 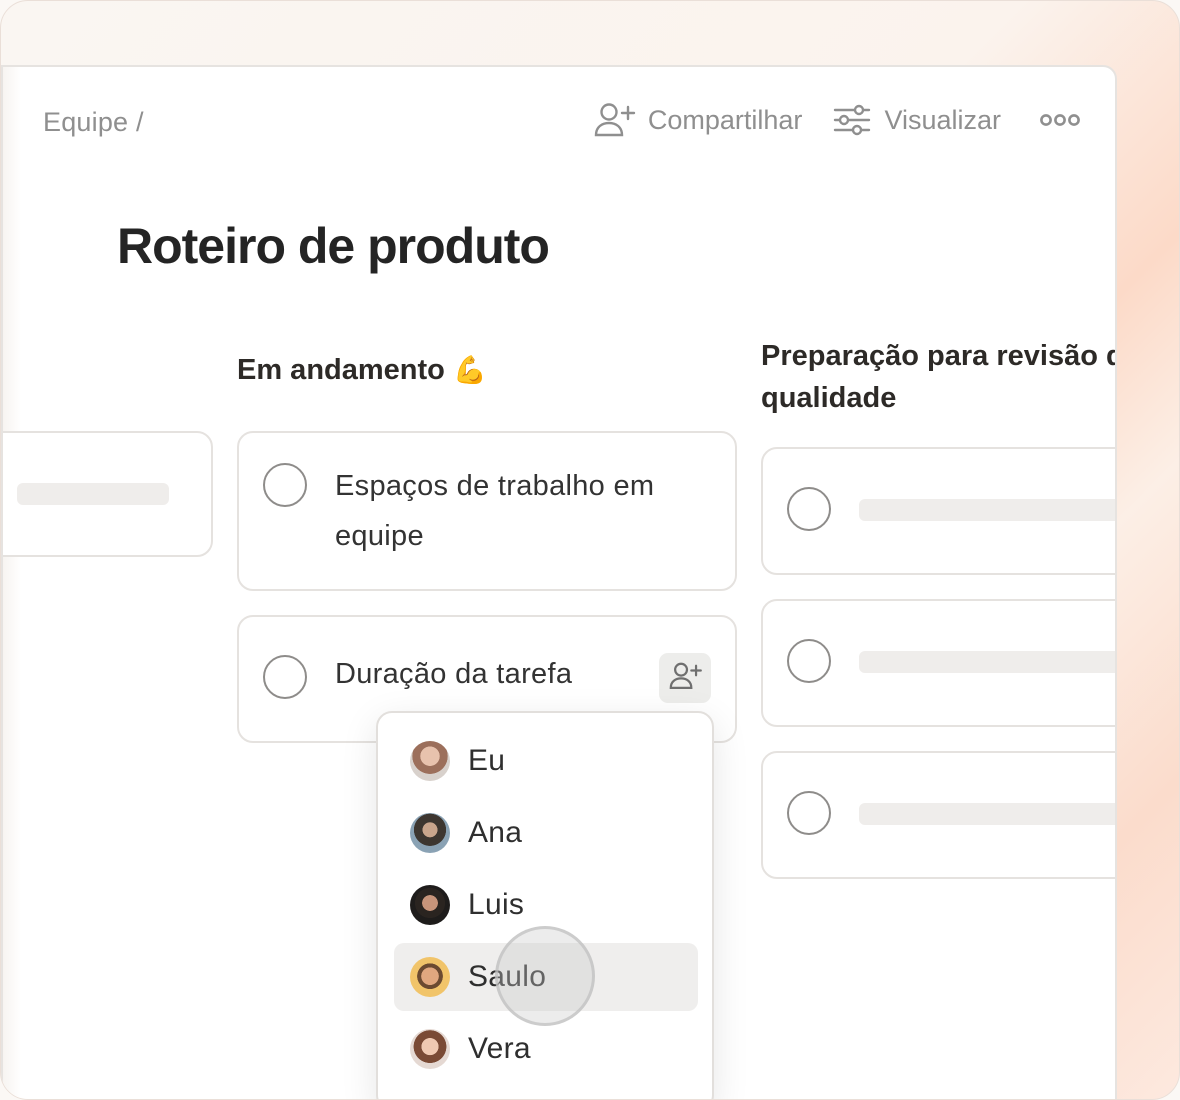 I want to click on task-title: Duração da tarefa, so click(x=454, y=674).